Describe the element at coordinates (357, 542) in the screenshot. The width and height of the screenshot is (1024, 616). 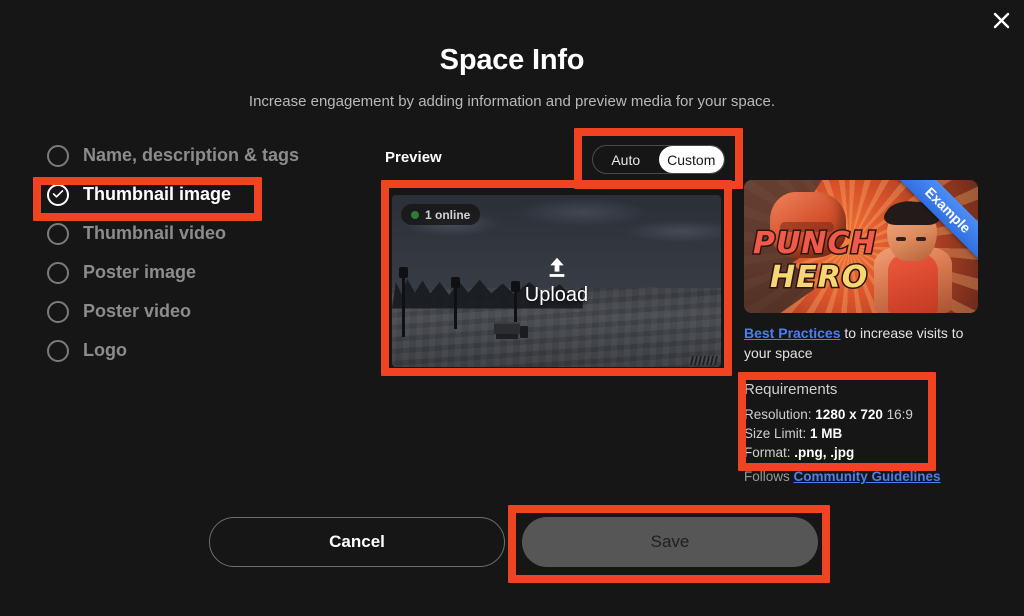
I see `cancel-button: Cancel` at that location.